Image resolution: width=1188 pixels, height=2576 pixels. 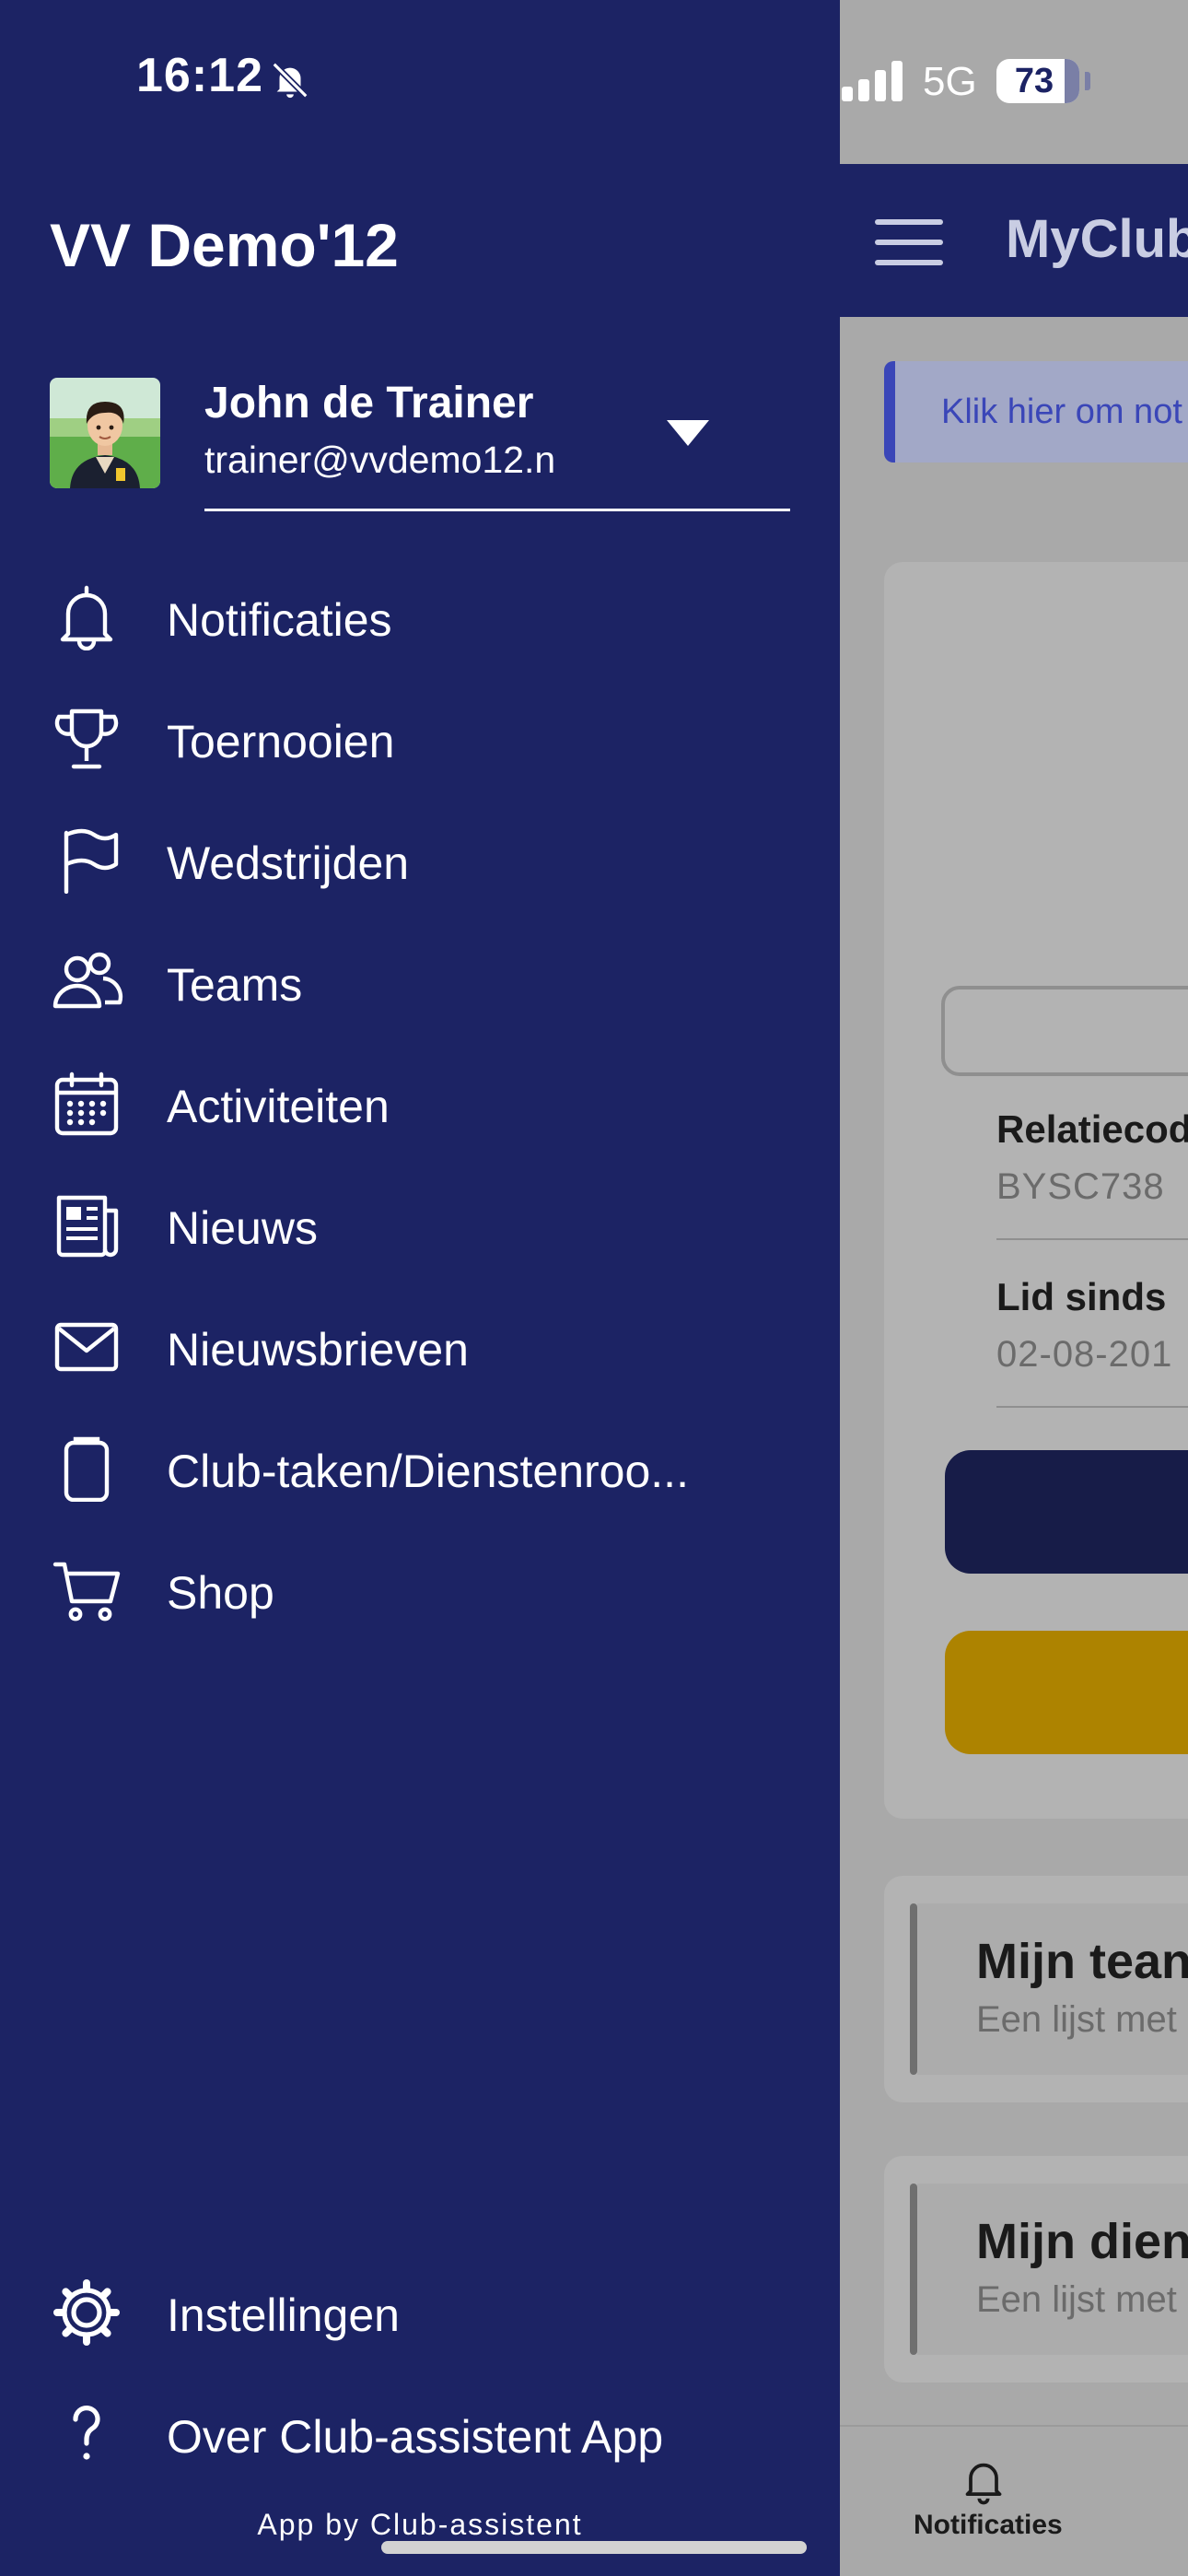 What do you see at coordinates (1076, 2299) in the screenshot?
I see `my-duties-subtitle: Een lijst met` at bounding box center [1076, 2299].